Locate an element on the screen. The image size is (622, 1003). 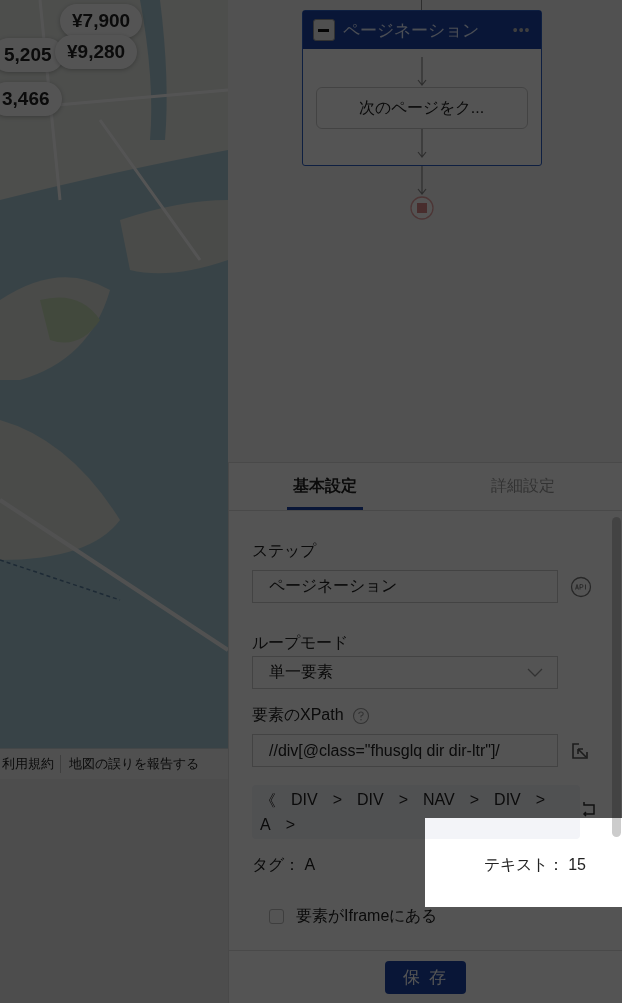
field-label: ループモード is located at coordinates (300, 643).